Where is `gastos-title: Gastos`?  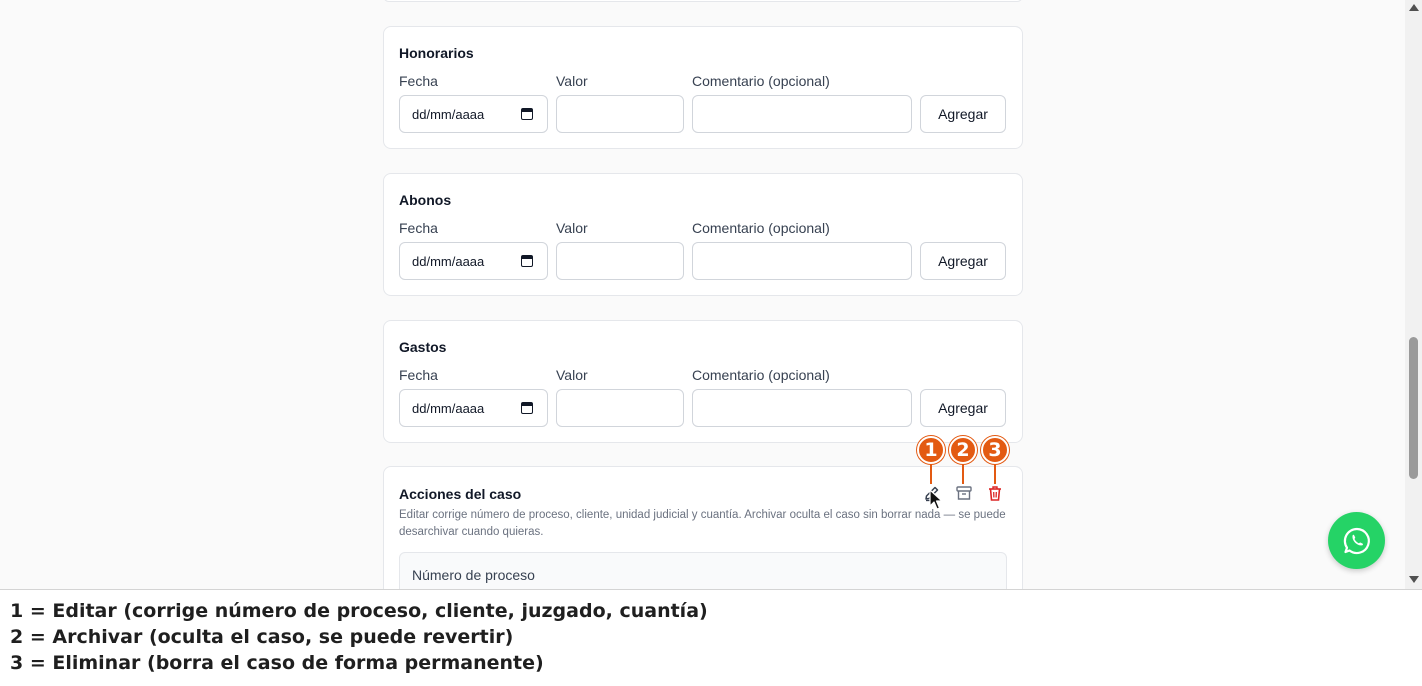 gastos-title: Gastos is located at coordinates (423, 347).